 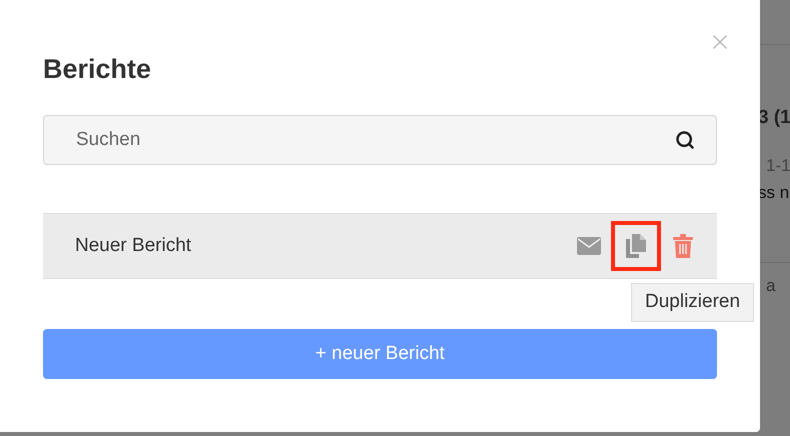 I want to click on trash-icon, so click(x=683, y=246).